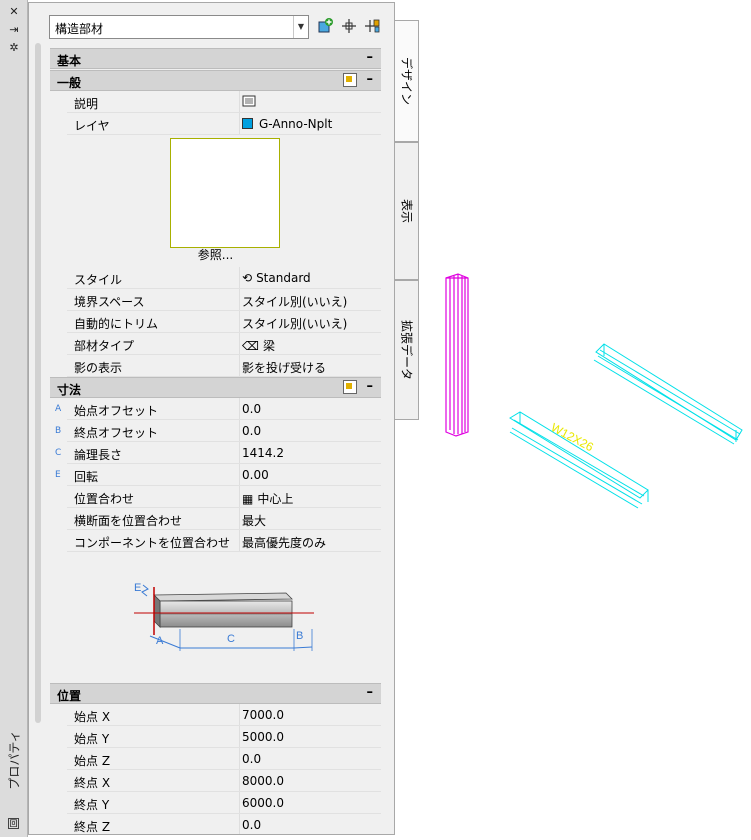 The height and width of the screenshot is (840, 751). I want to click on prop-value: G-Anno-Nplt, so click(287, 124).